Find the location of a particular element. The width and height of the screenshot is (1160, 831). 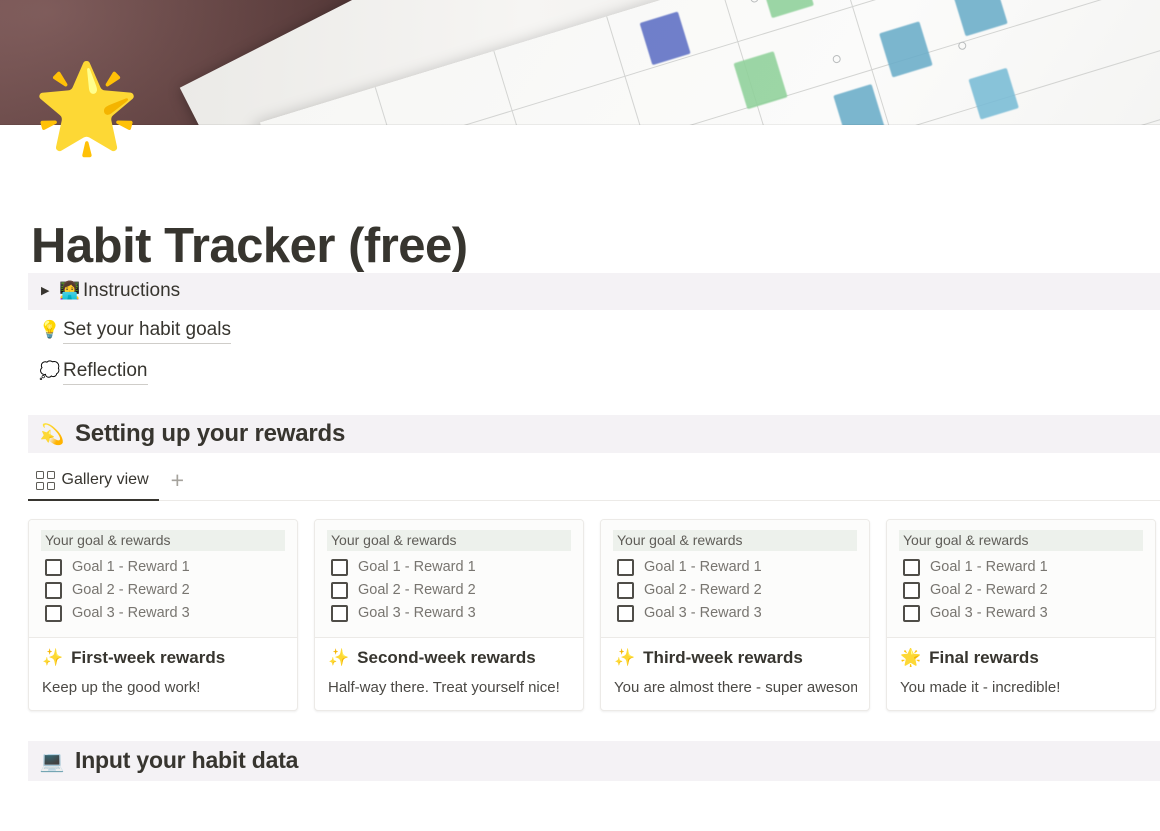

toggle-label-instructions: Instructions is located at coordinates (132, 291).